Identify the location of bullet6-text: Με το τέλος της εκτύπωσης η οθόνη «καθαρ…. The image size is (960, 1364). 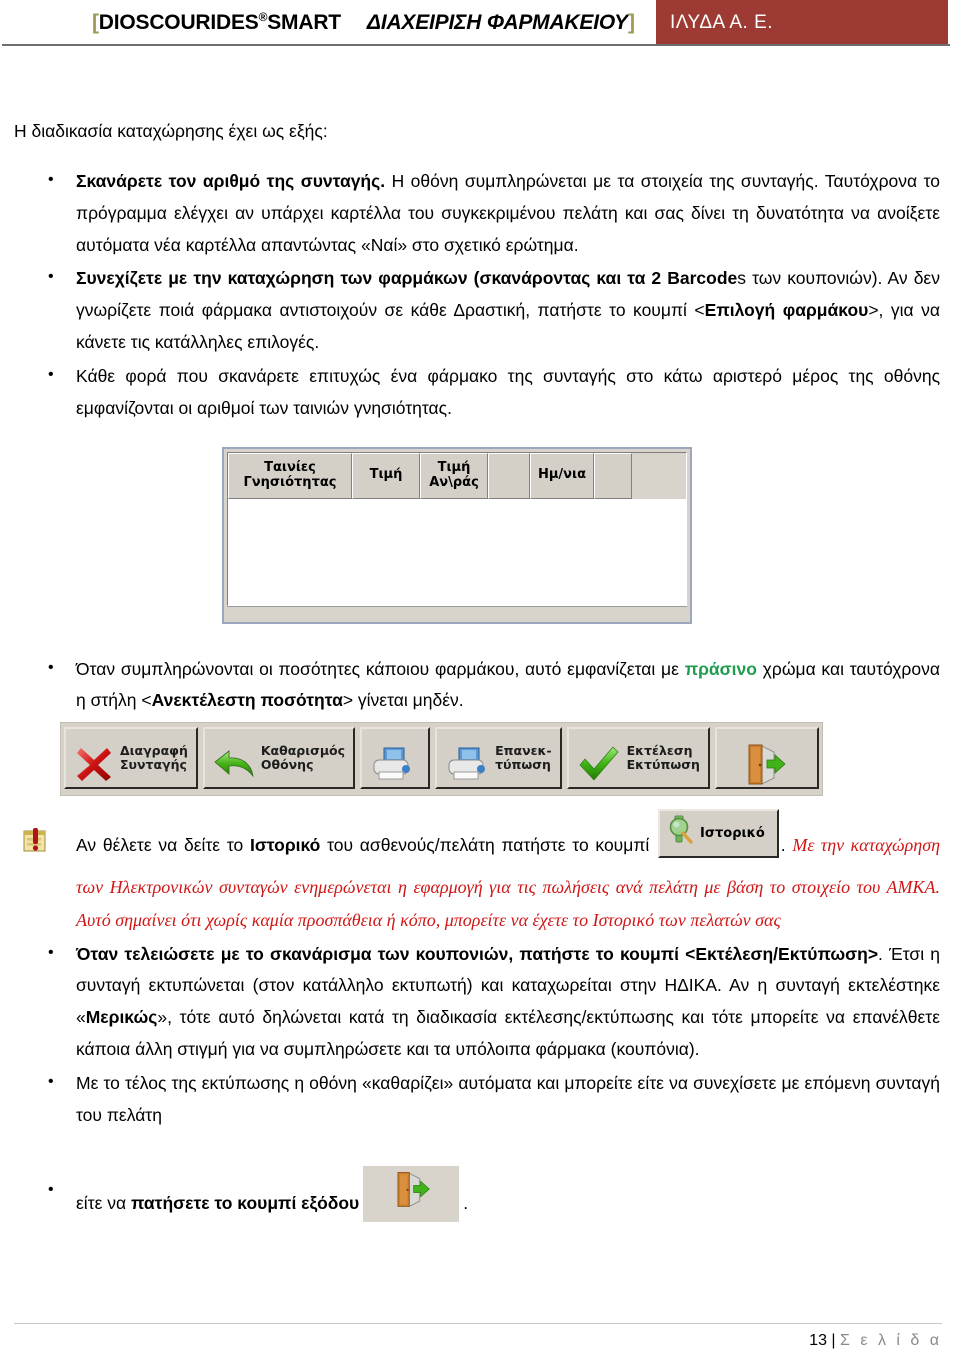
(508, 1098).